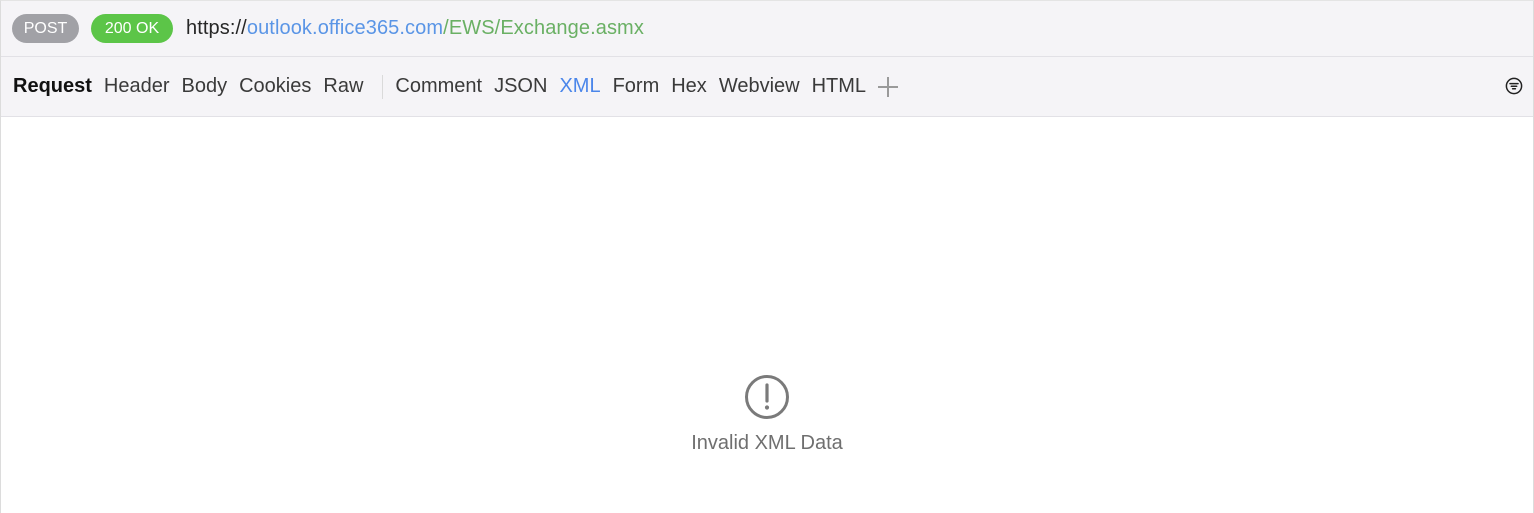  I want to click on tab-hex: Hex, so click(689, 86).